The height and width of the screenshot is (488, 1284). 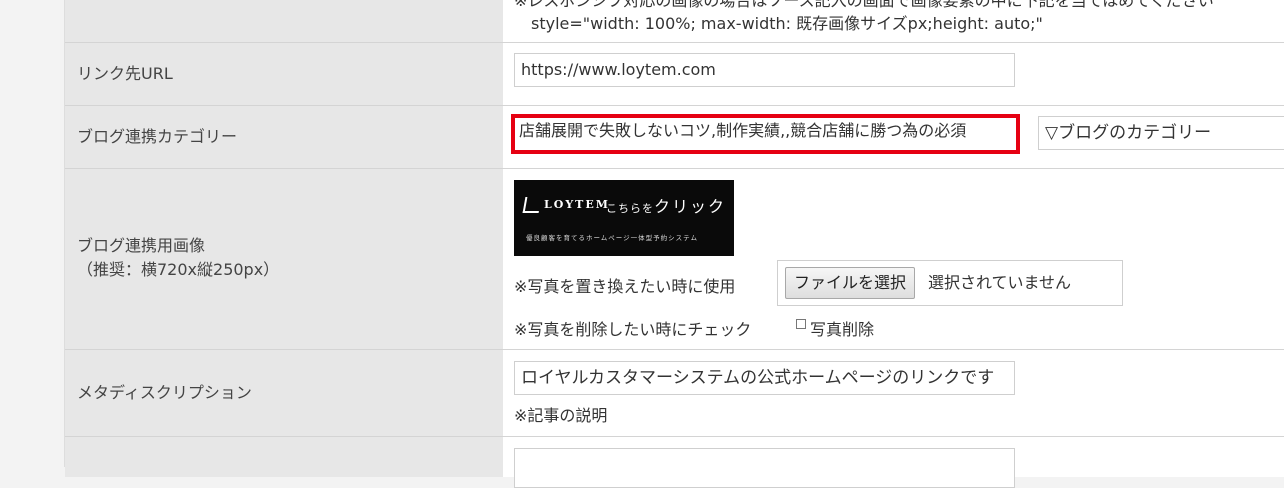 I want to click on blog-category-select: ▽ブログのカテゴリー, so click(x=1161, y=133).